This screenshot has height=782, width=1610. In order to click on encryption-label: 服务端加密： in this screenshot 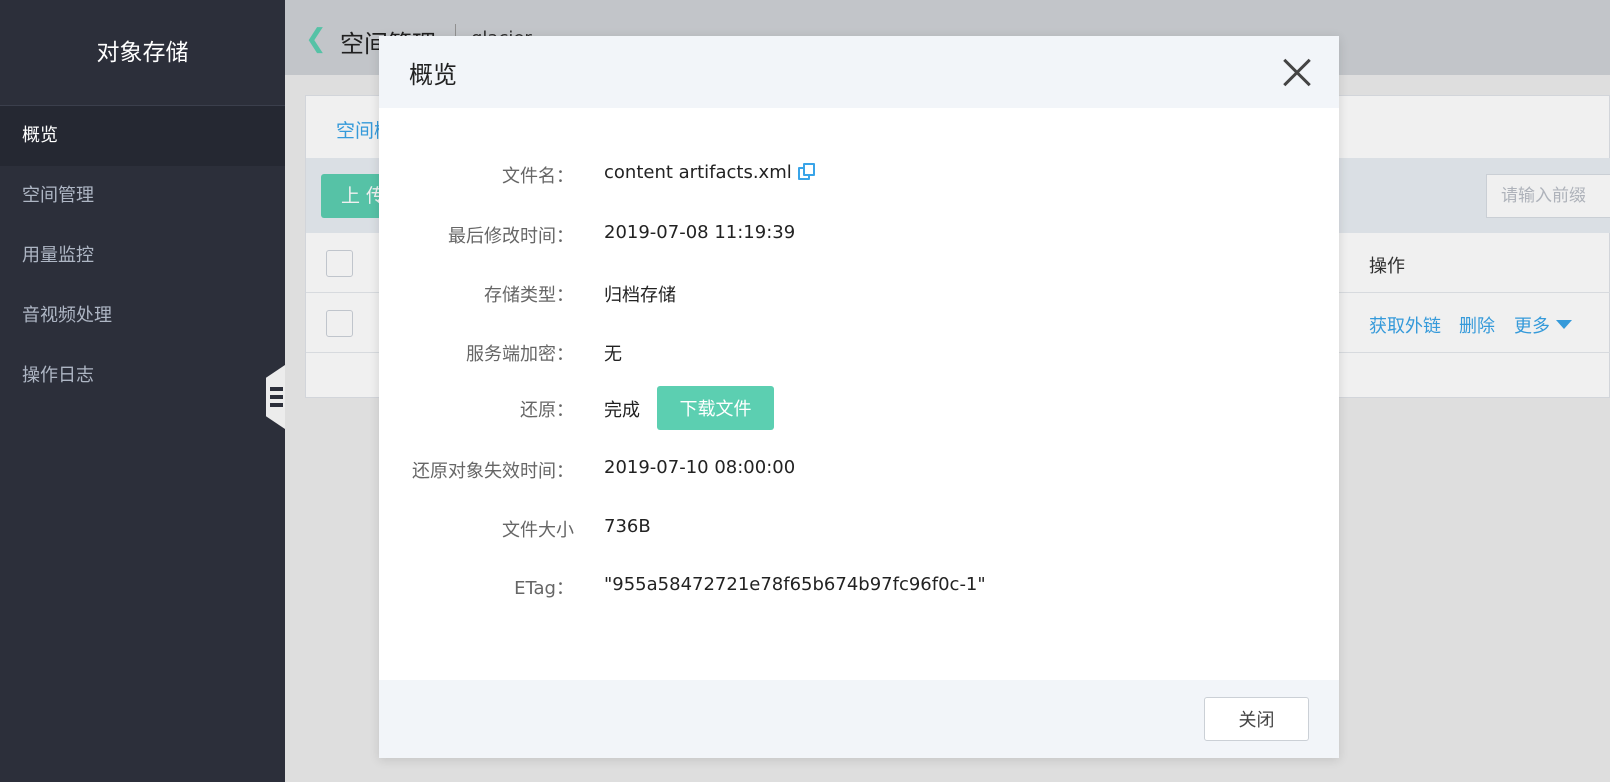, I will do `click(520, 354)`.